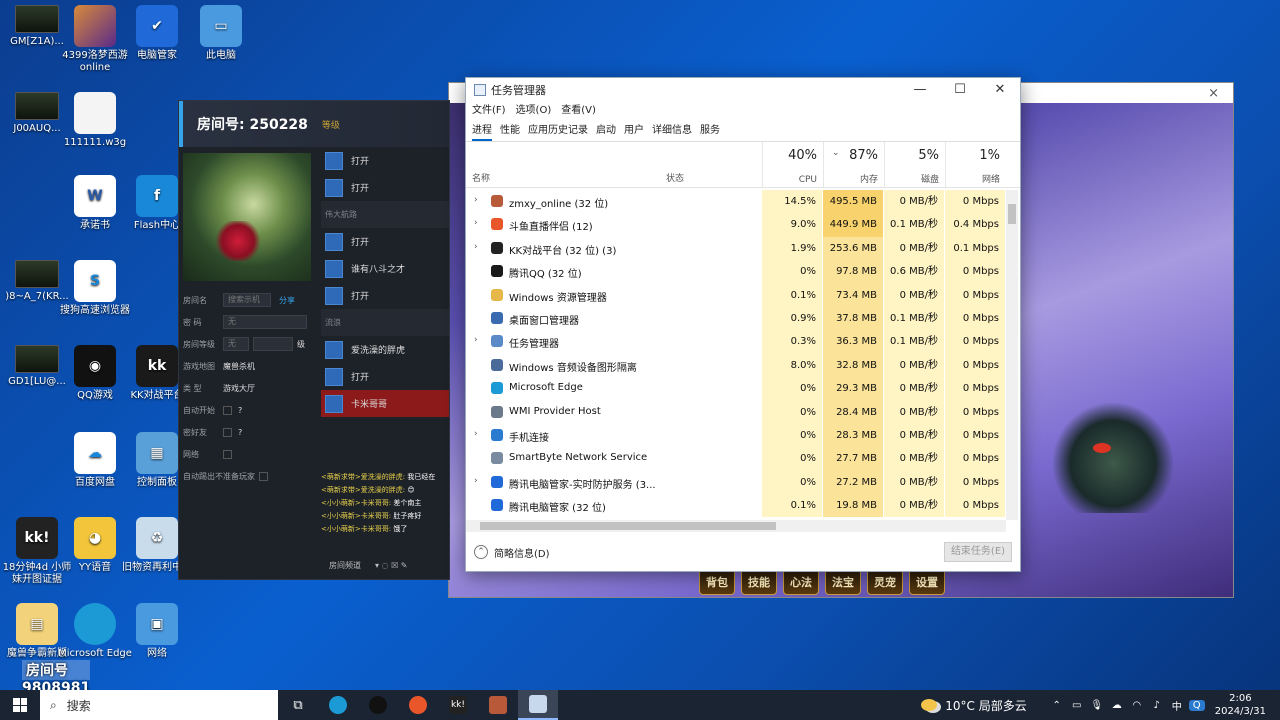 The height and width of the screenshot is (720, 1280). What do you see at coordinates (606, 130) in the screenshot?
I see `tab-启动: 启动` at bounding box center [606, 130].